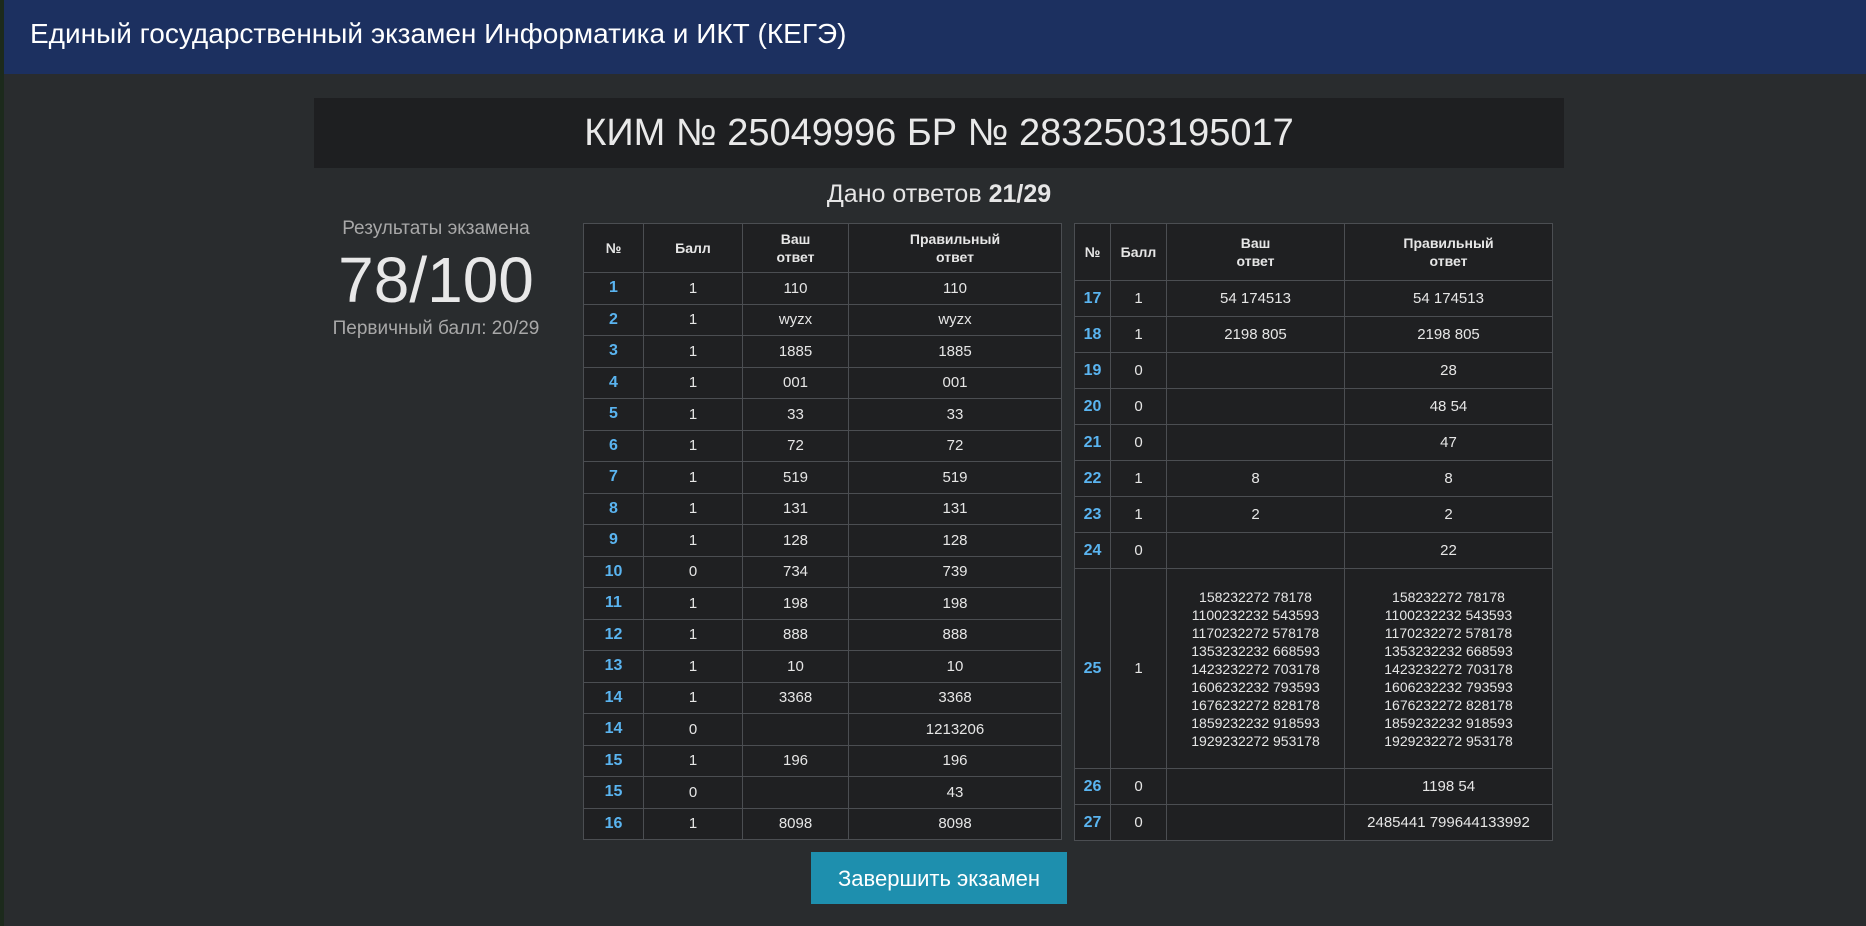 Image resolution: width=1866 pixels, height=926 pixels. I want to click on task-number: 19, so click(1092, 370).